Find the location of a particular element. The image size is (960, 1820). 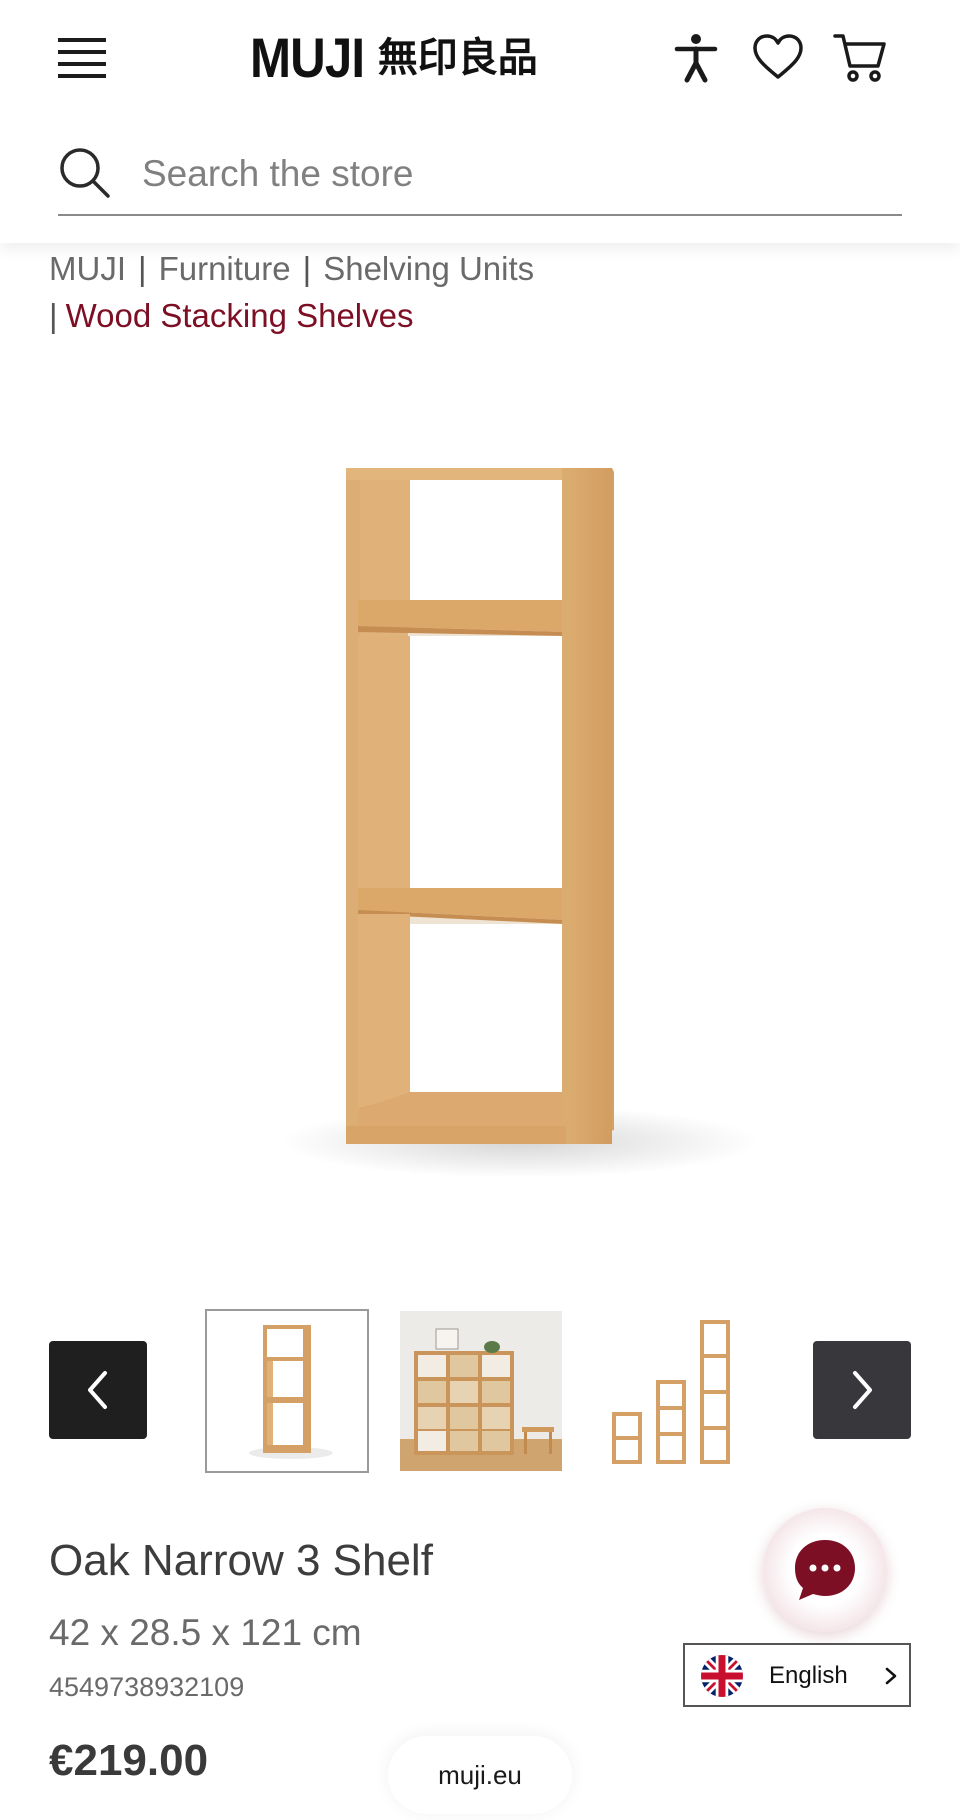

breadcrumb-shelving-units: Shelving Units is located at coordinates (428, 268).